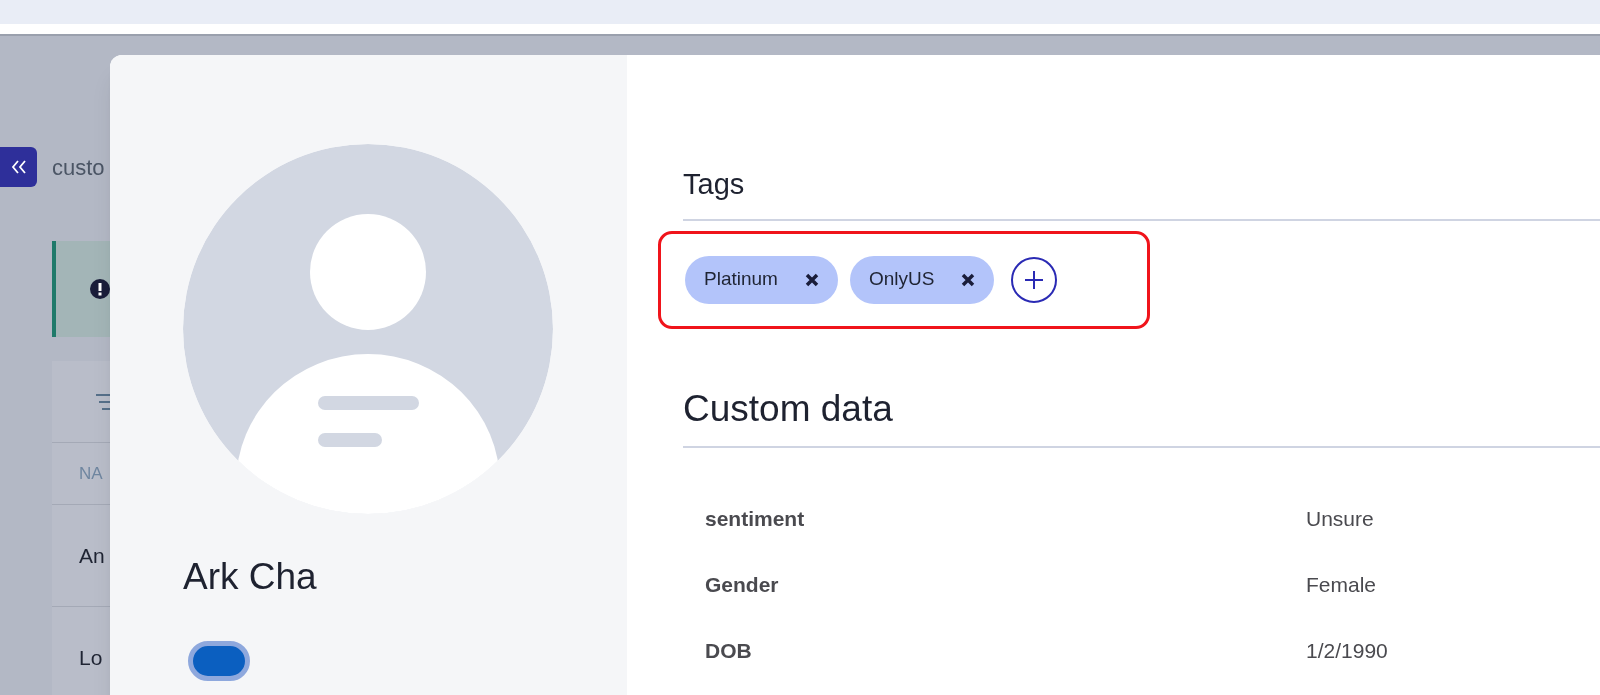 Image resolution: width=1600 pixels, height=695 pixels. Describe the element at coordinates (755, 519) in the screenshot. I see `field-label: sentiment` at that location.